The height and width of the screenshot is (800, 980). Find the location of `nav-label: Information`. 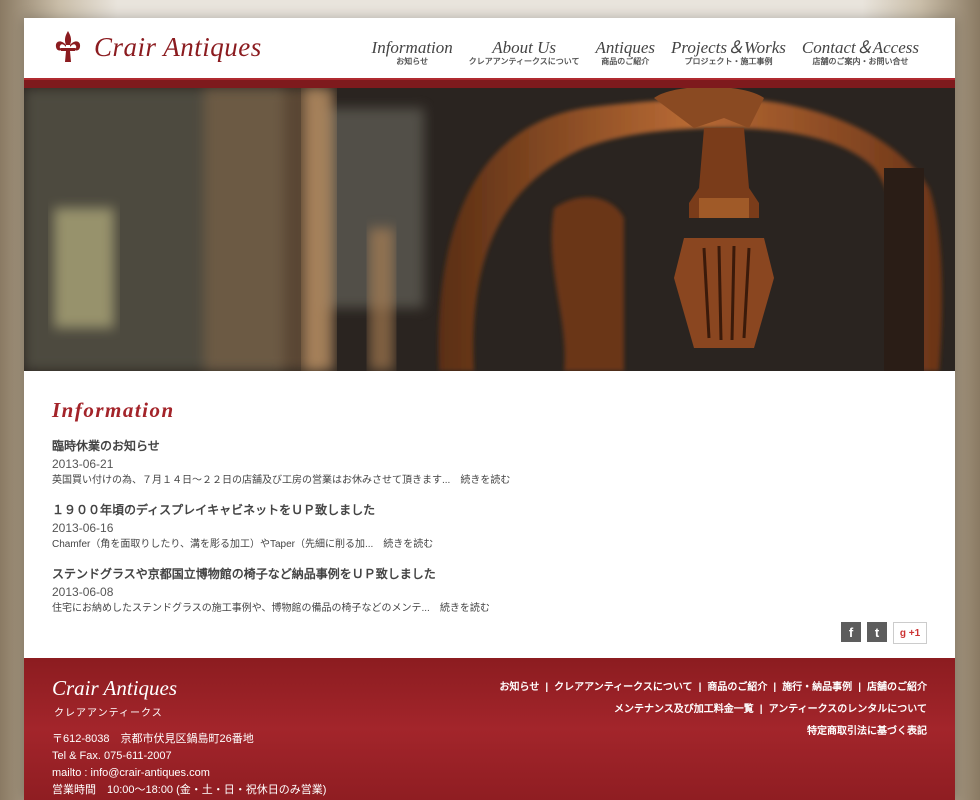

nav-label: Information is located at coordinates (412, 47).